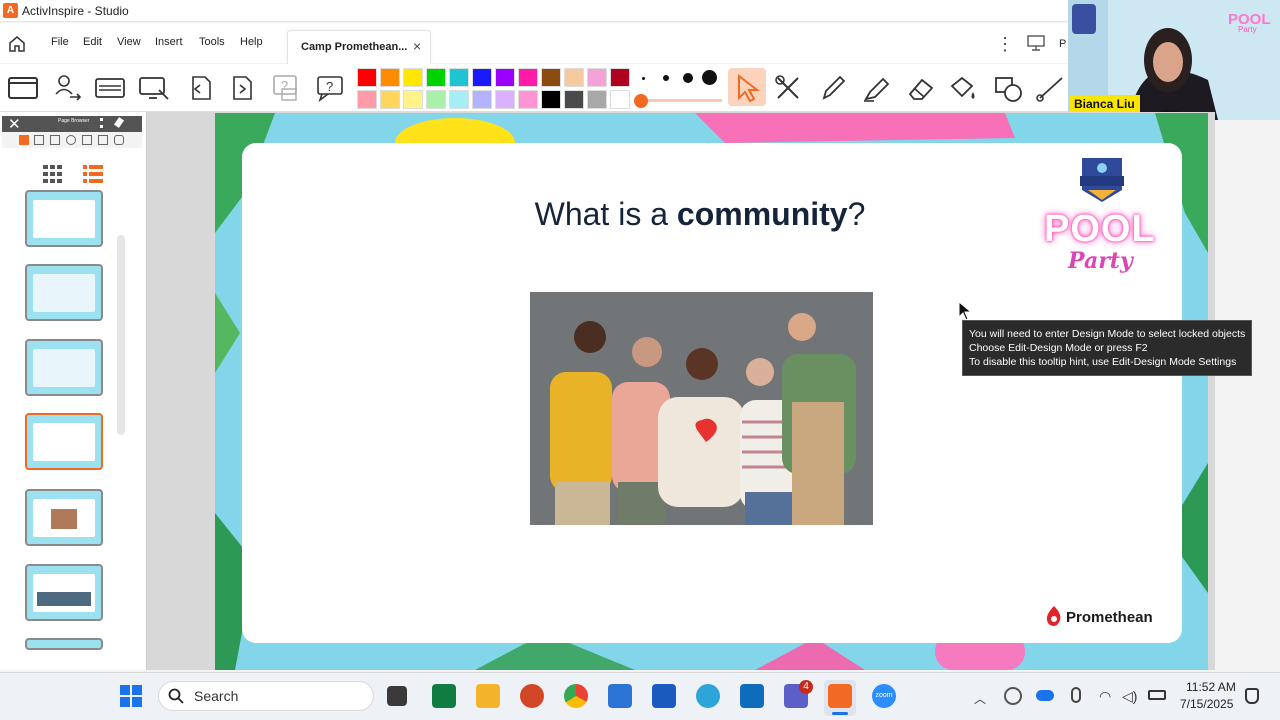  I want to click on word-icon, so click(664, 696).